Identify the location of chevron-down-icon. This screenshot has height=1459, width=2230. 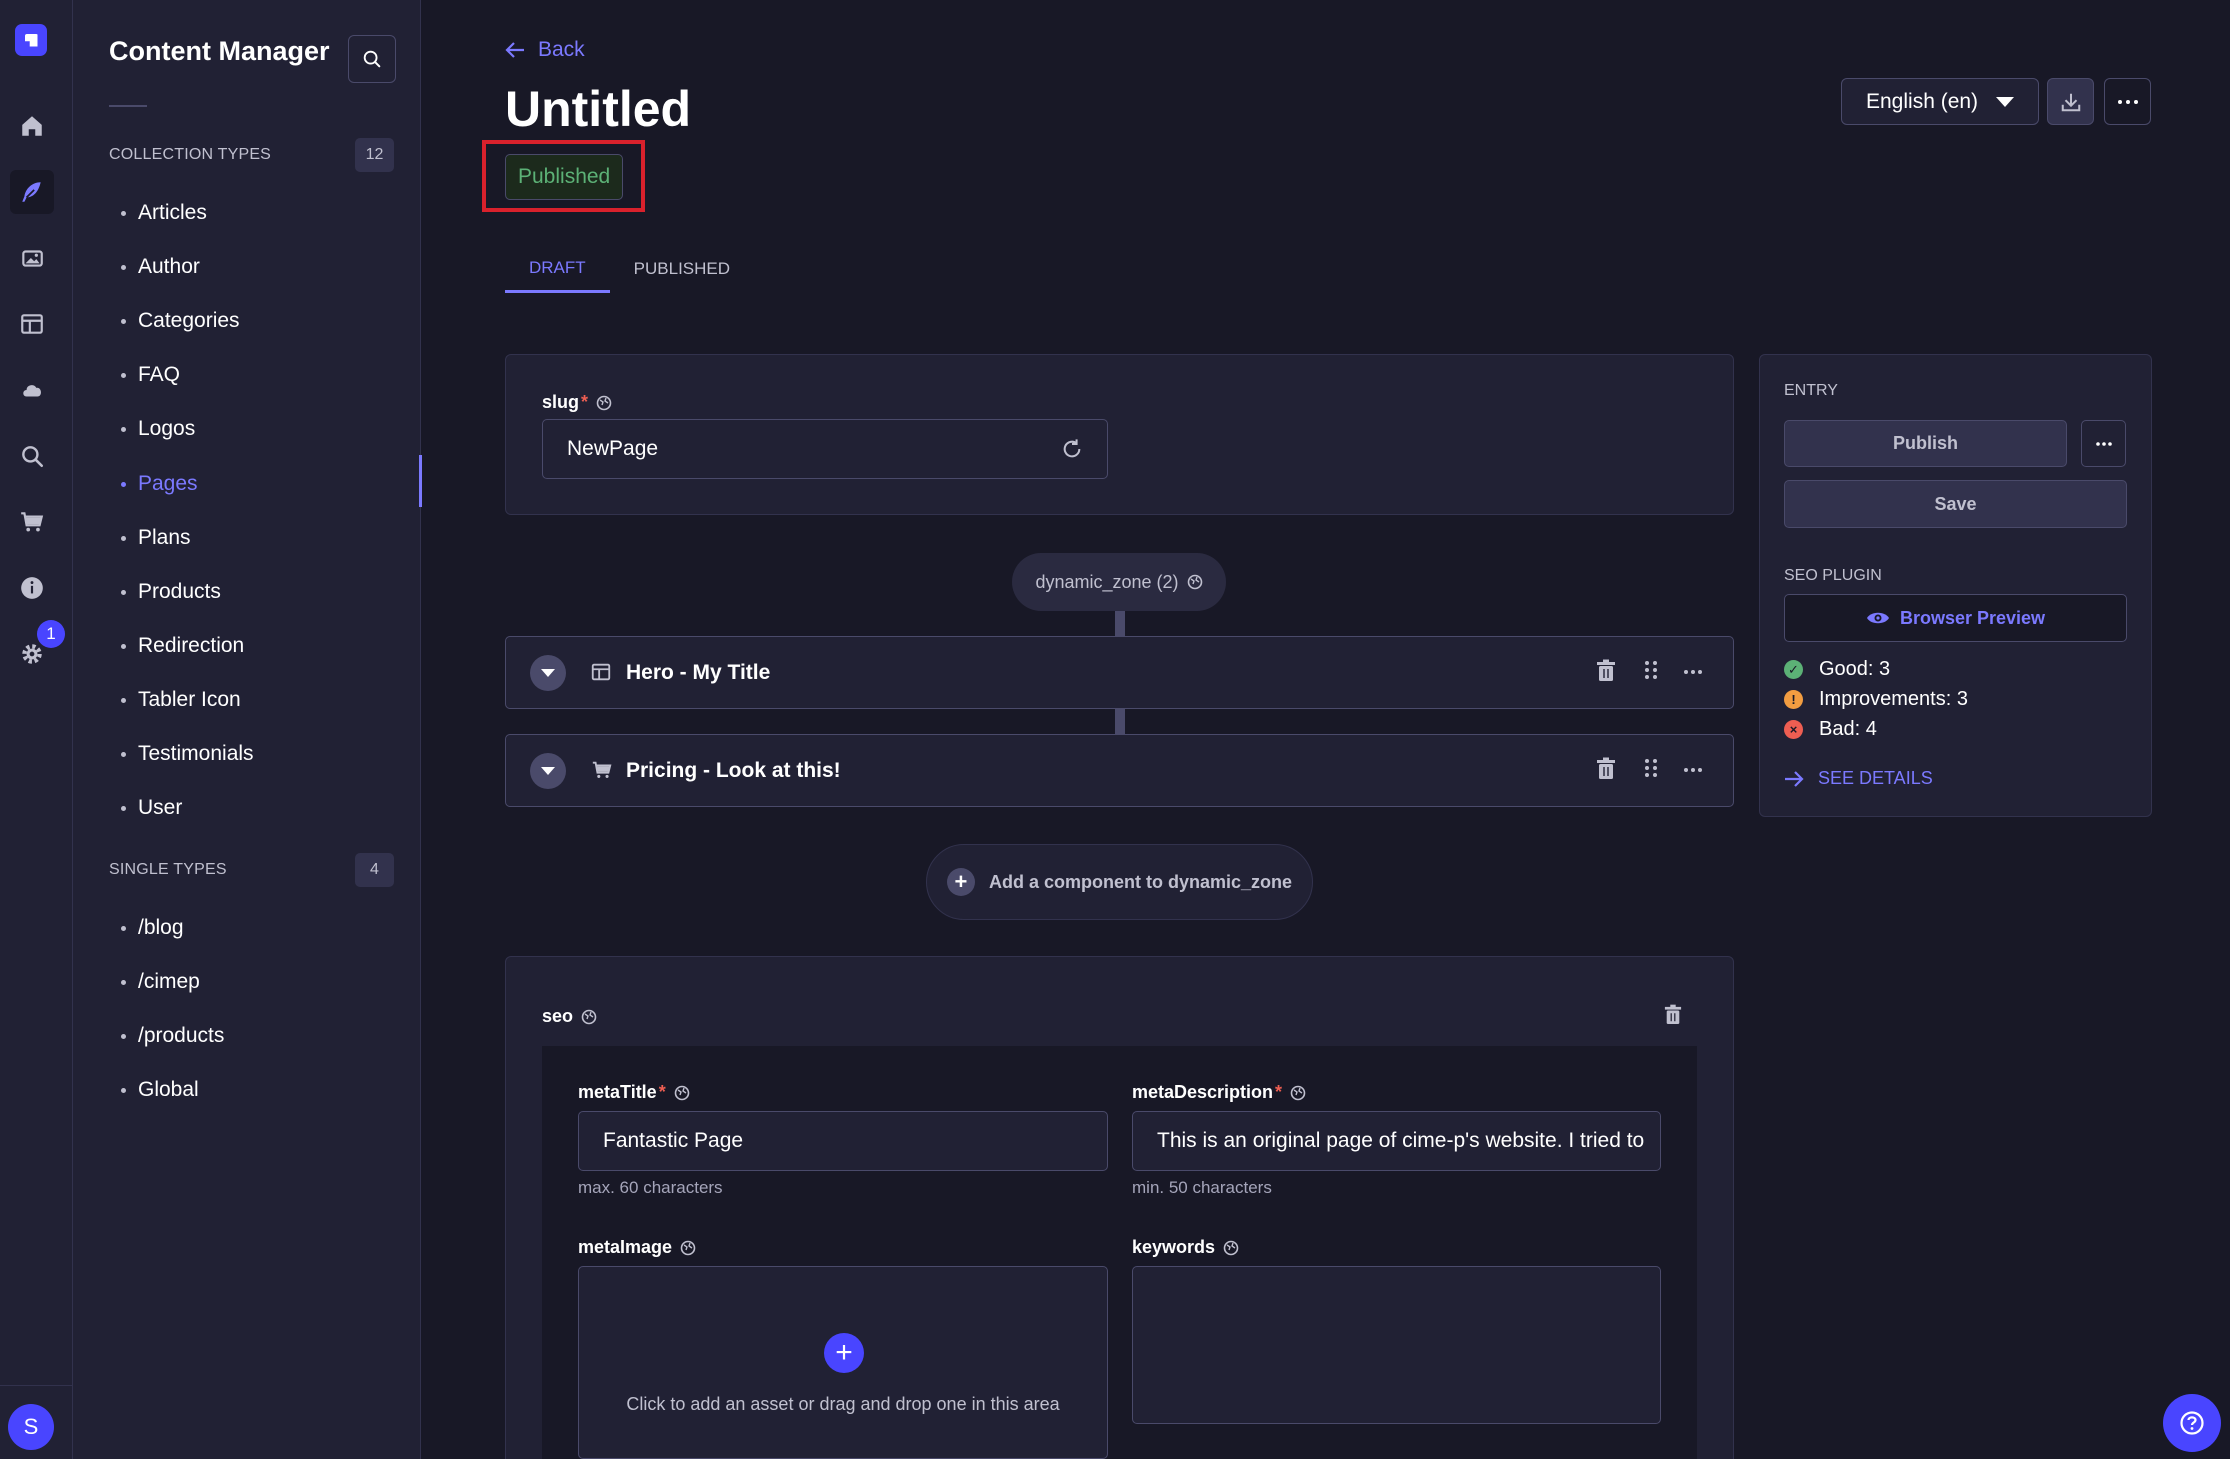
(548, 770).